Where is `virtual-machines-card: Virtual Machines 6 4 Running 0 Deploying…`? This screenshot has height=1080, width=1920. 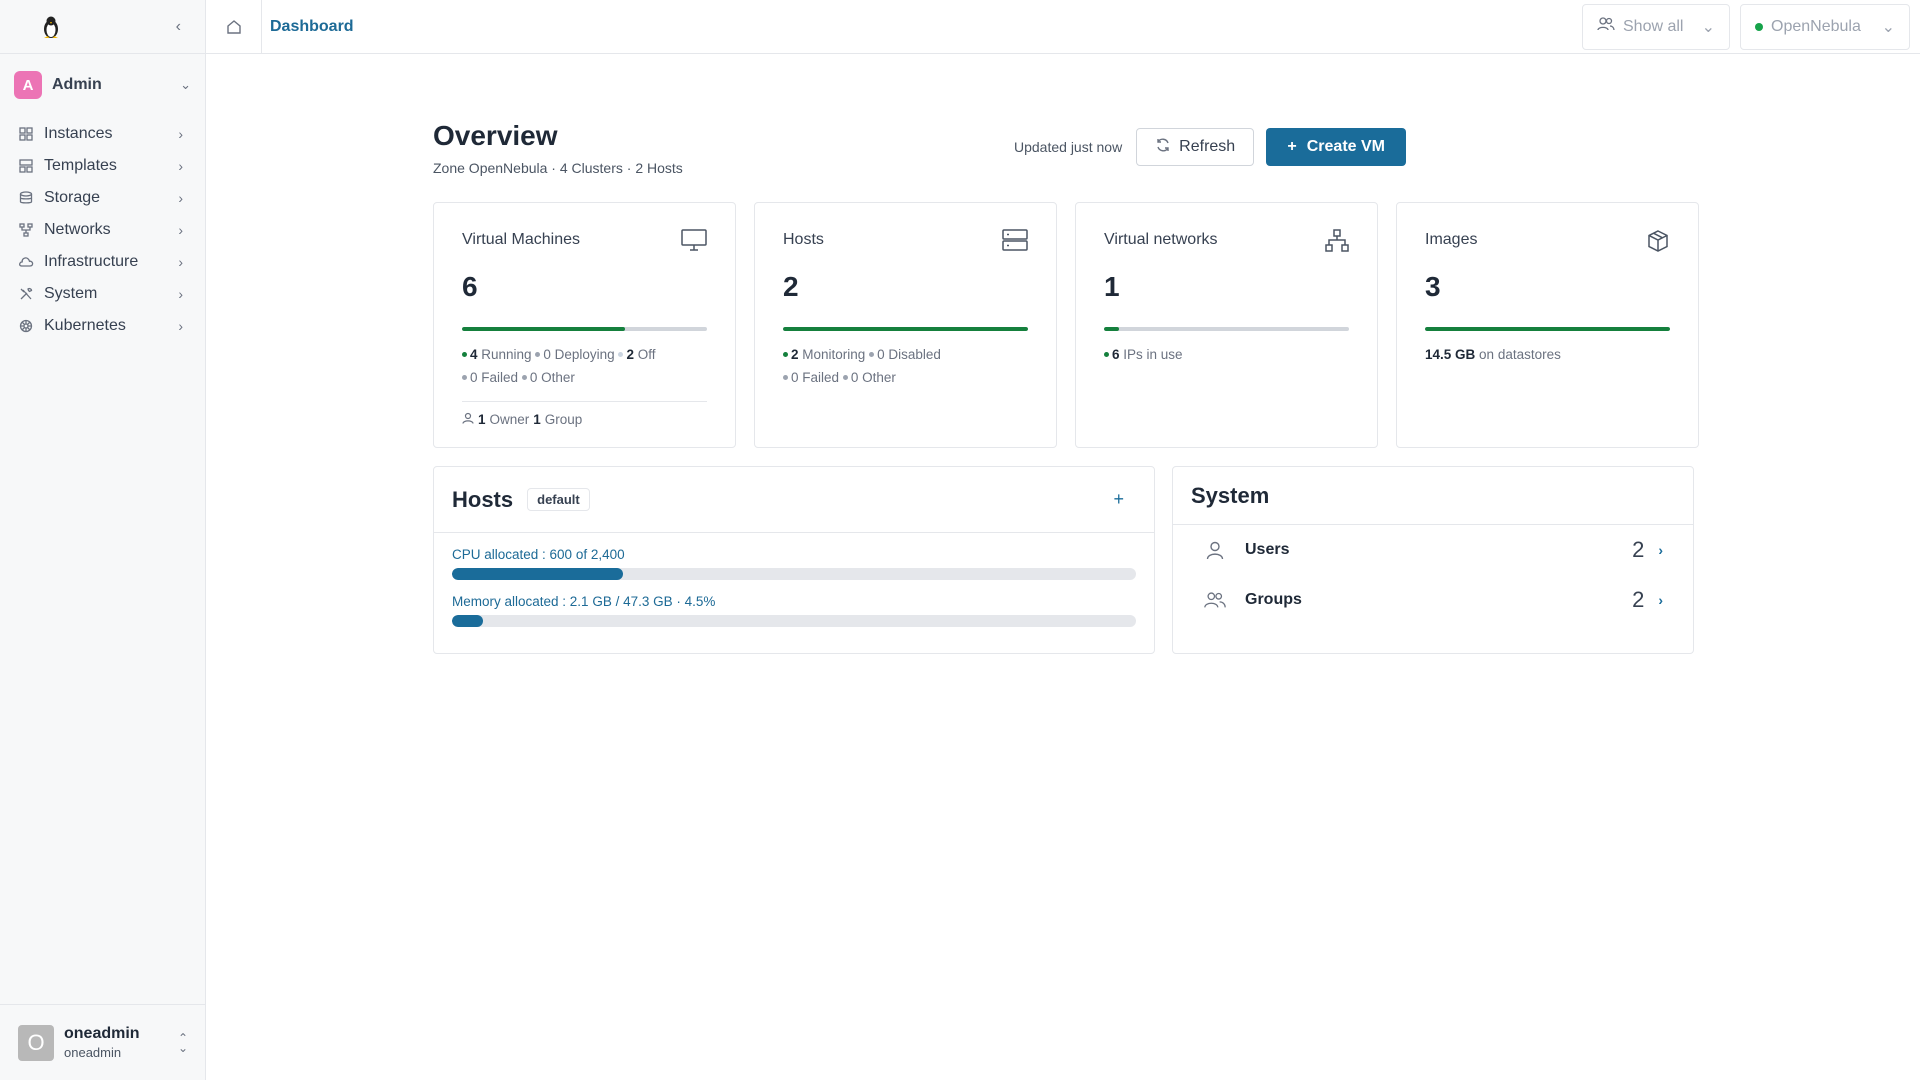 virtual-machines-card: Virtual Machines 6 4 Running 0 Deploying… is located at coordinates (584, 325).